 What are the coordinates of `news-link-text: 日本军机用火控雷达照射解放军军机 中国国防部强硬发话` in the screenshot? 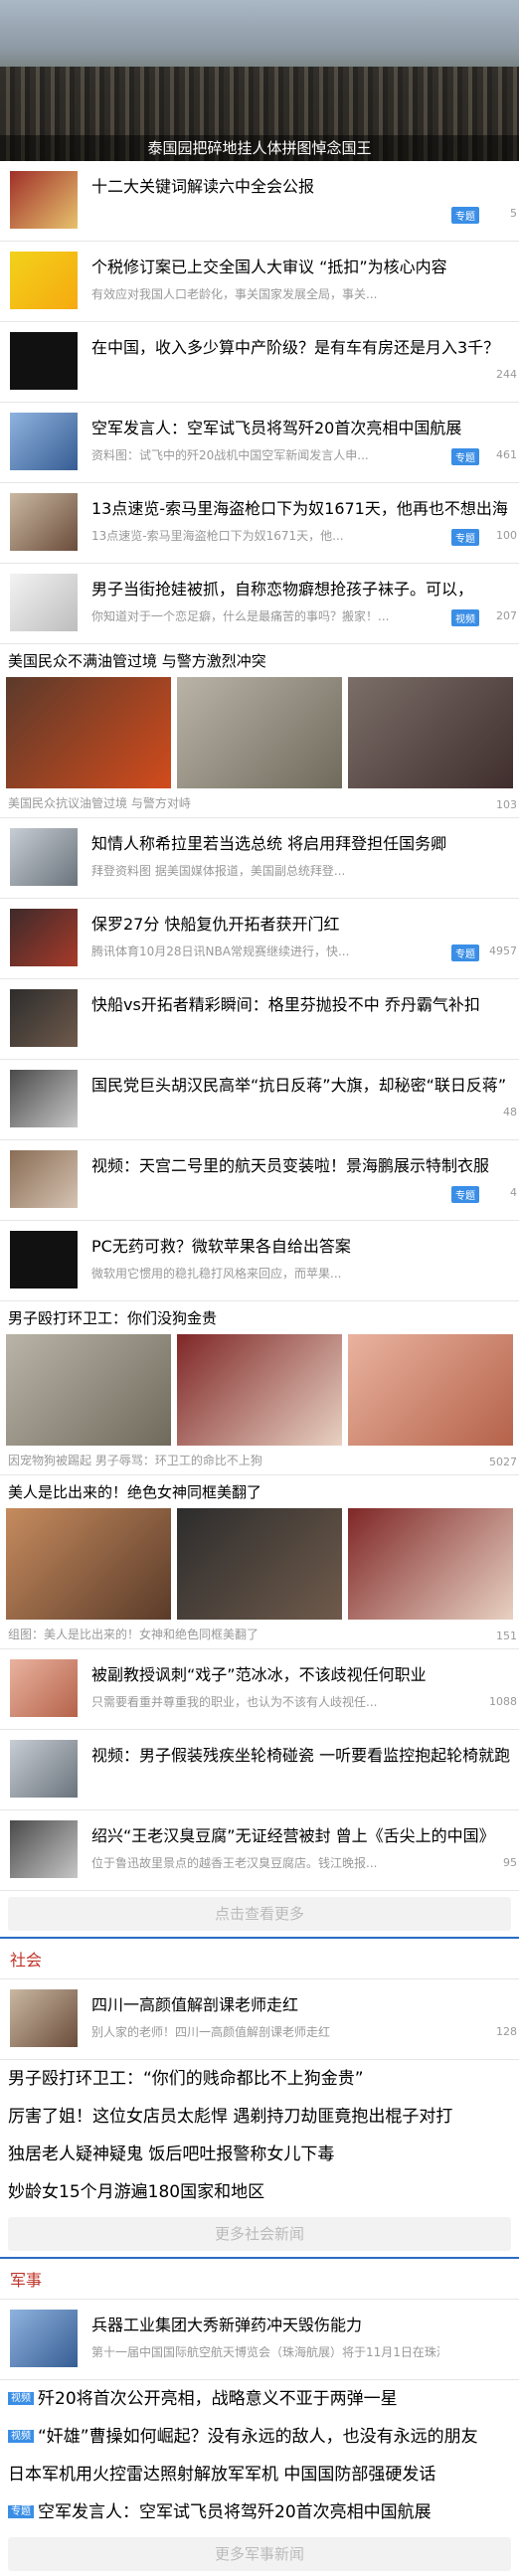 It's located at (222, 2475).